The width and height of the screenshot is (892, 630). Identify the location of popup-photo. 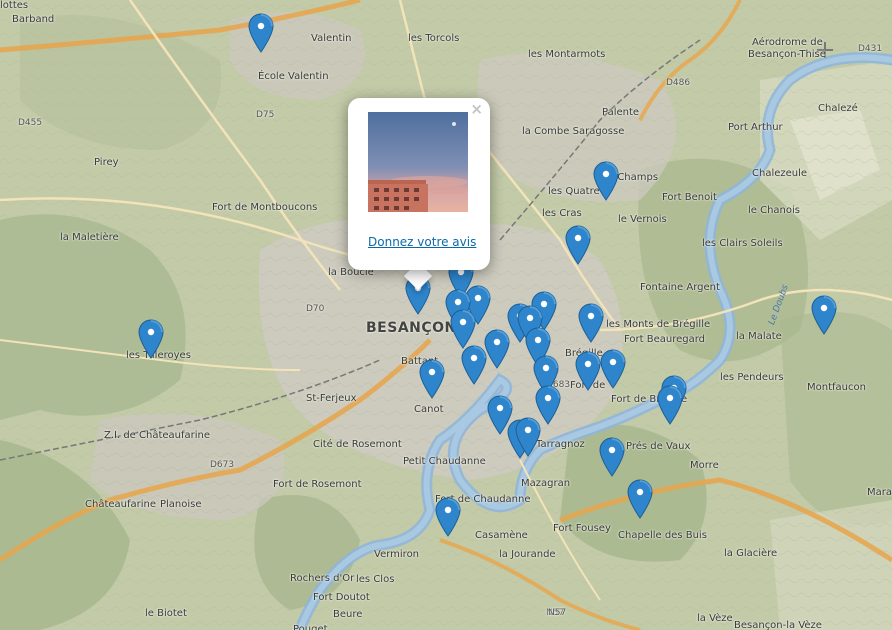
(418, 162).